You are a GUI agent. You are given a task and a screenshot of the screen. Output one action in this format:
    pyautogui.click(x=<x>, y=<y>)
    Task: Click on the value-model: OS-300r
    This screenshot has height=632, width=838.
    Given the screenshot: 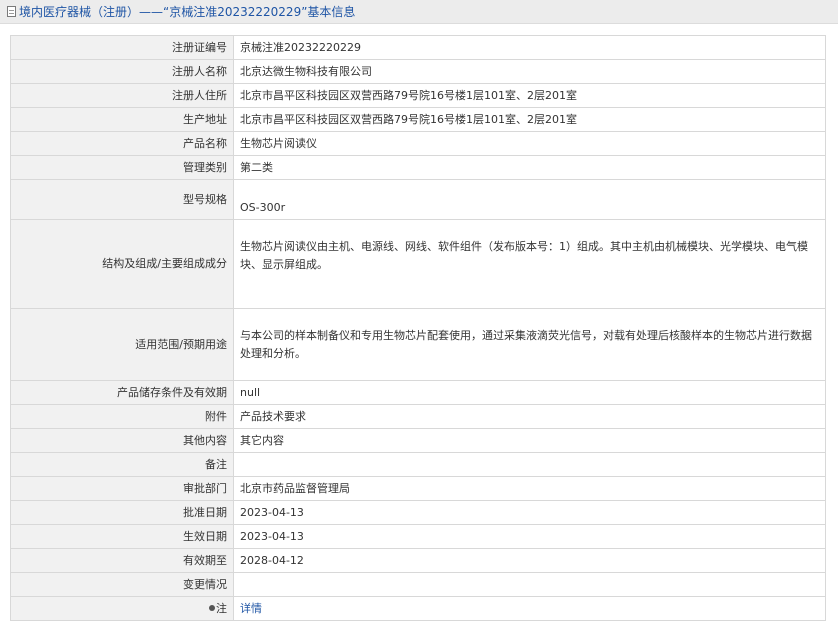 What is the action you would take?
    pyautogui.click(x=529, y=199)
    